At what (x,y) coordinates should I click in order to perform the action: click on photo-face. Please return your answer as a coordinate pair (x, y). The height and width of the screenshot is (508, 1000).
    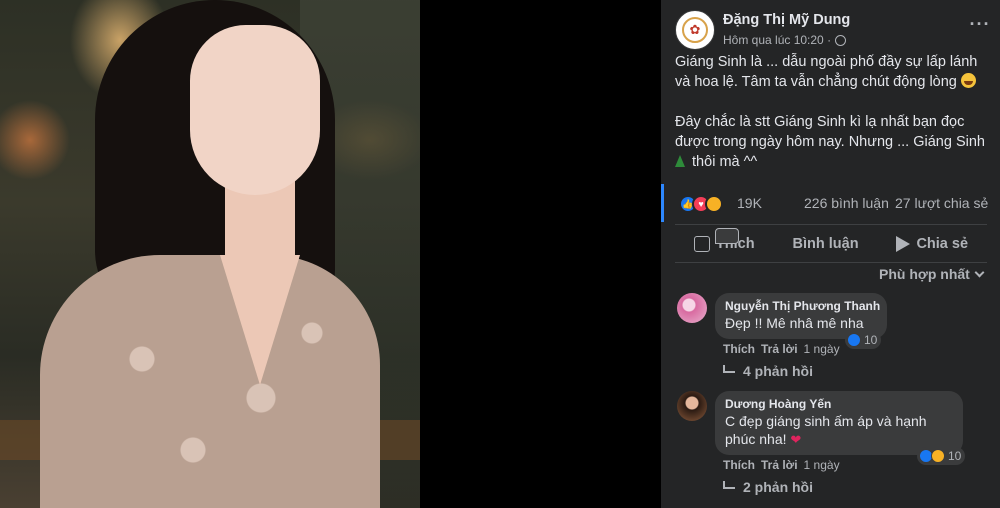
    Looking at the image, I should click on (255, 110).